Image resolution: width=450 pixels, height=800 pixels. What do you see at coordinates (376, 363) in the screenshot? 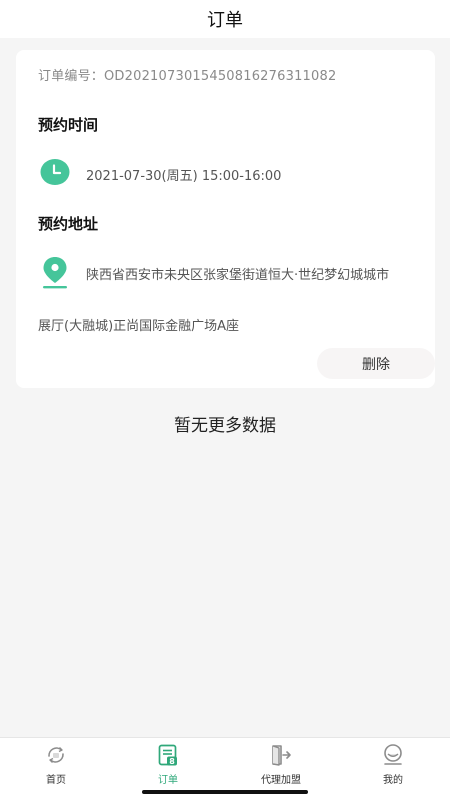
I see `delete-order-button: 删除` at bounding box center [376, 363].